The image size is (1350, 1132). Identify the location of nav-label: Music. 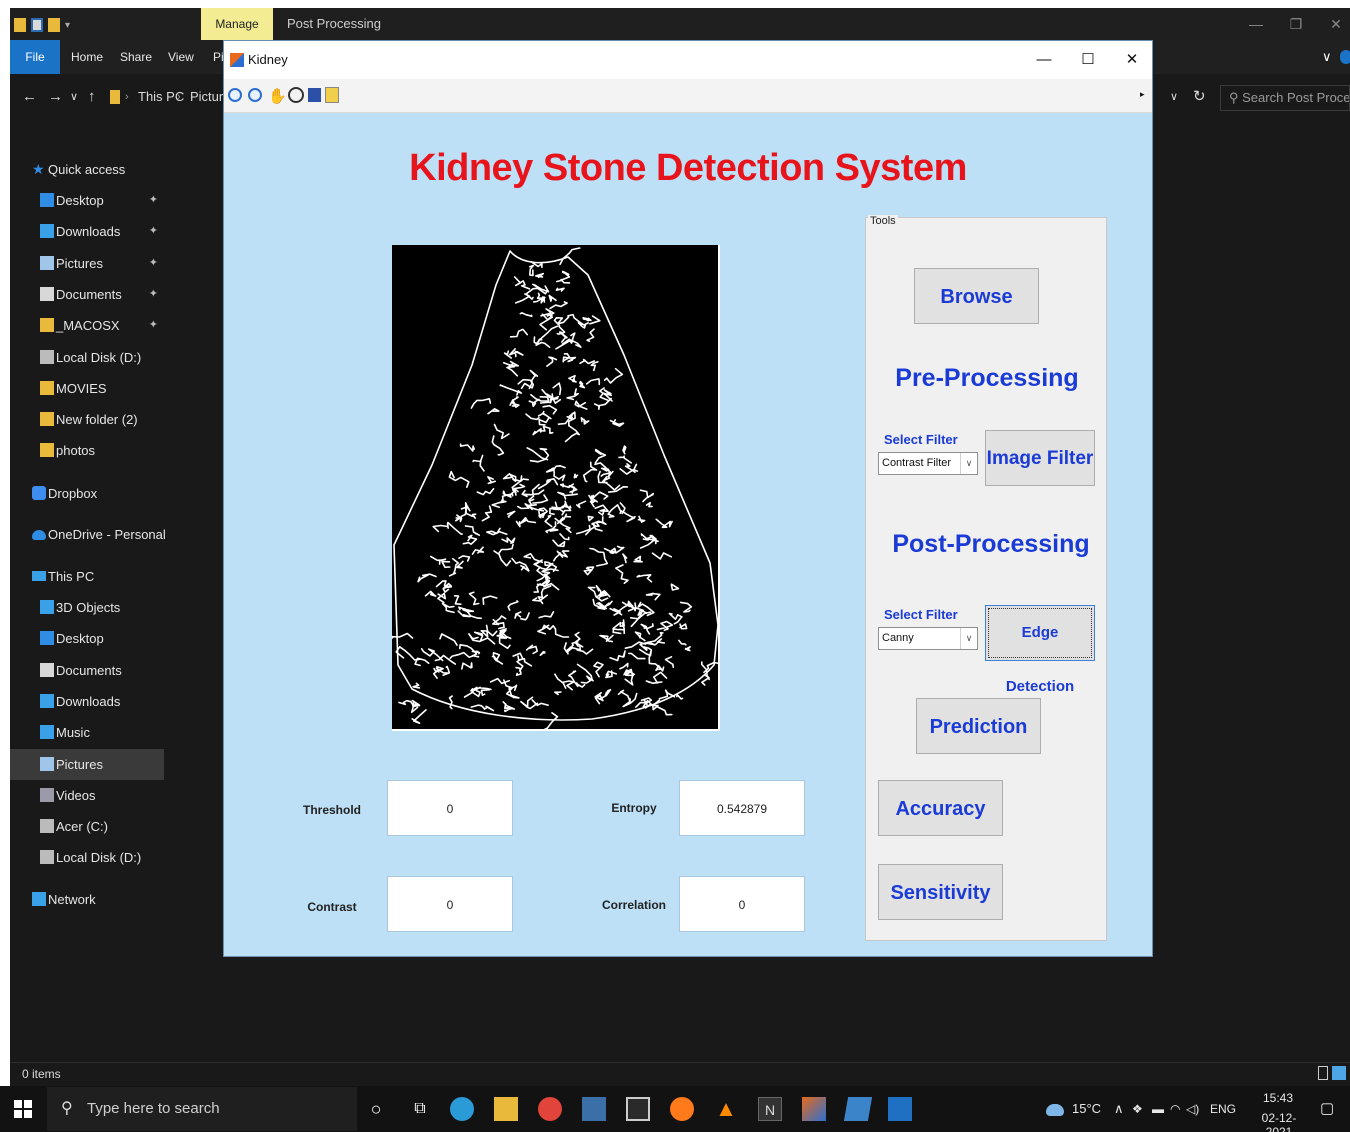
(73, 733).